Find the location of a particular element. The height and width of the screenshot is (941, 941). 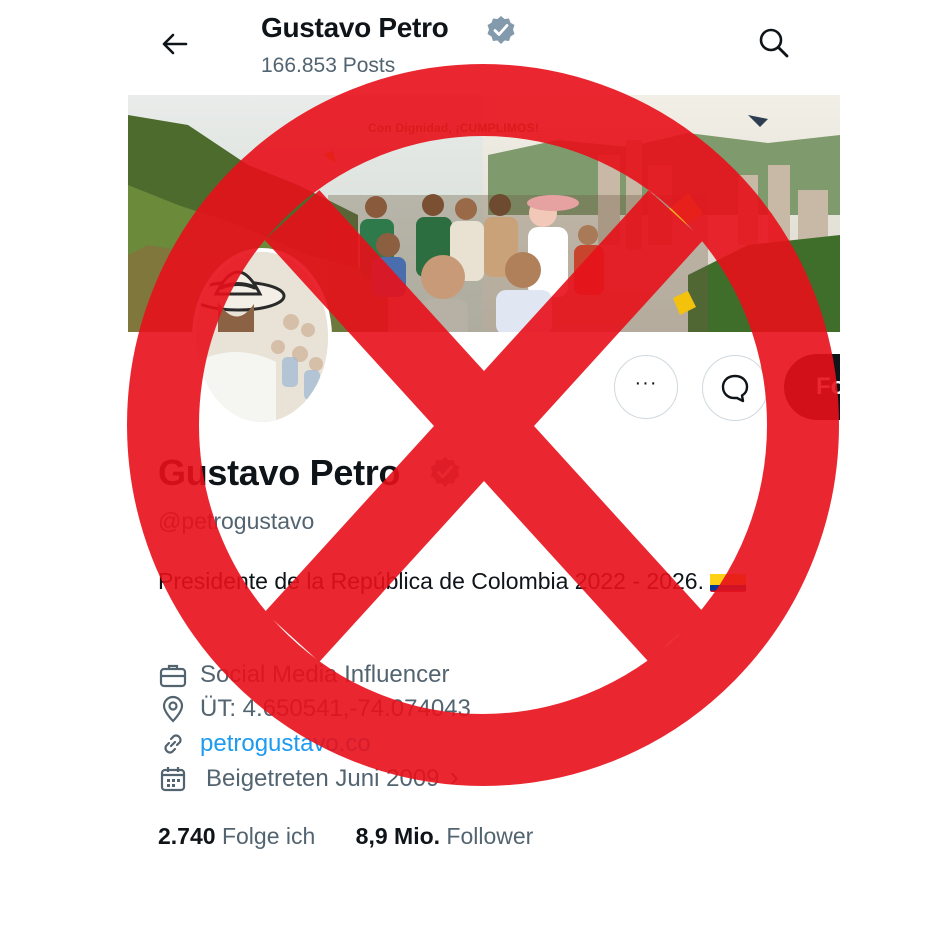

follow-button: Folgen is located at coordinates (812, 387).